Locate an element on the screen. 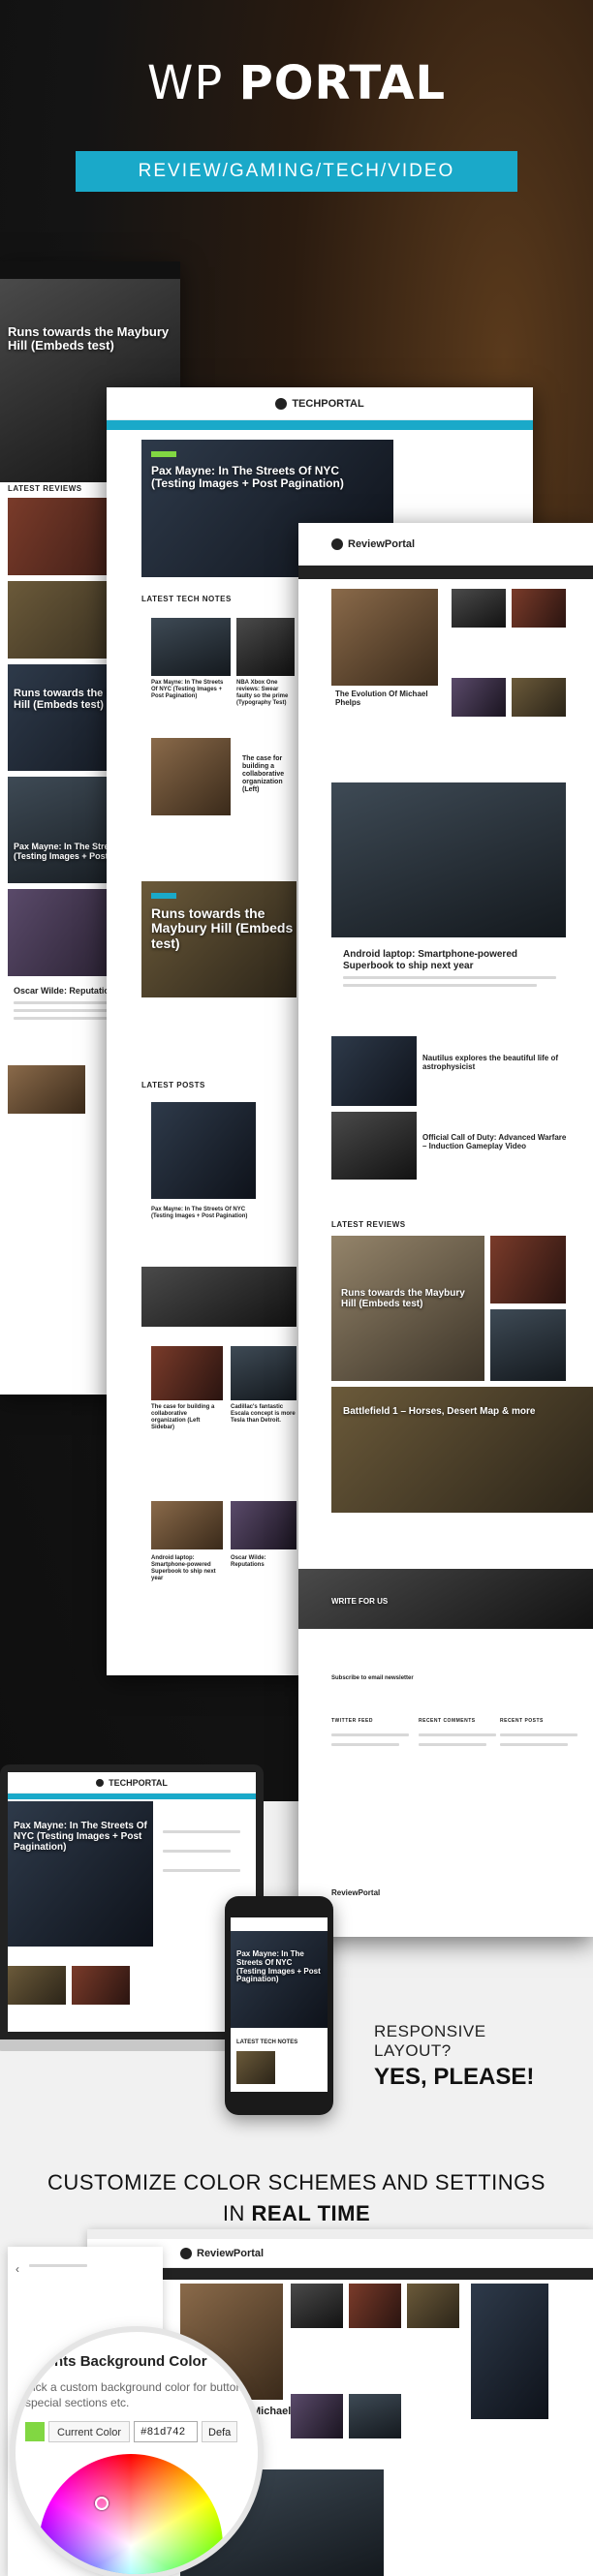 This screenshot has width=593, height=2576. hex-input: #81d742 is located at coordinates (166, 2431).